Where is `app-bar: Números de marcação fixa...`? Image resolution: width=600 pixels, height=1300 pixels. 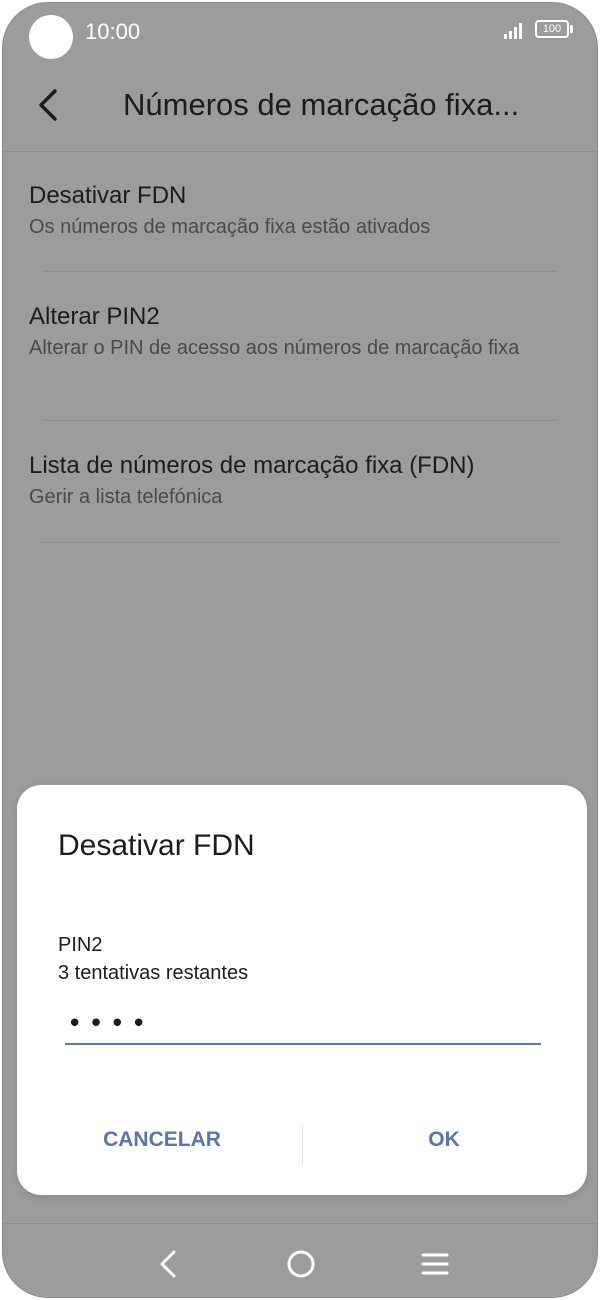 app-bar: Números de marcação fixa... is located at coordinates (300, 105).